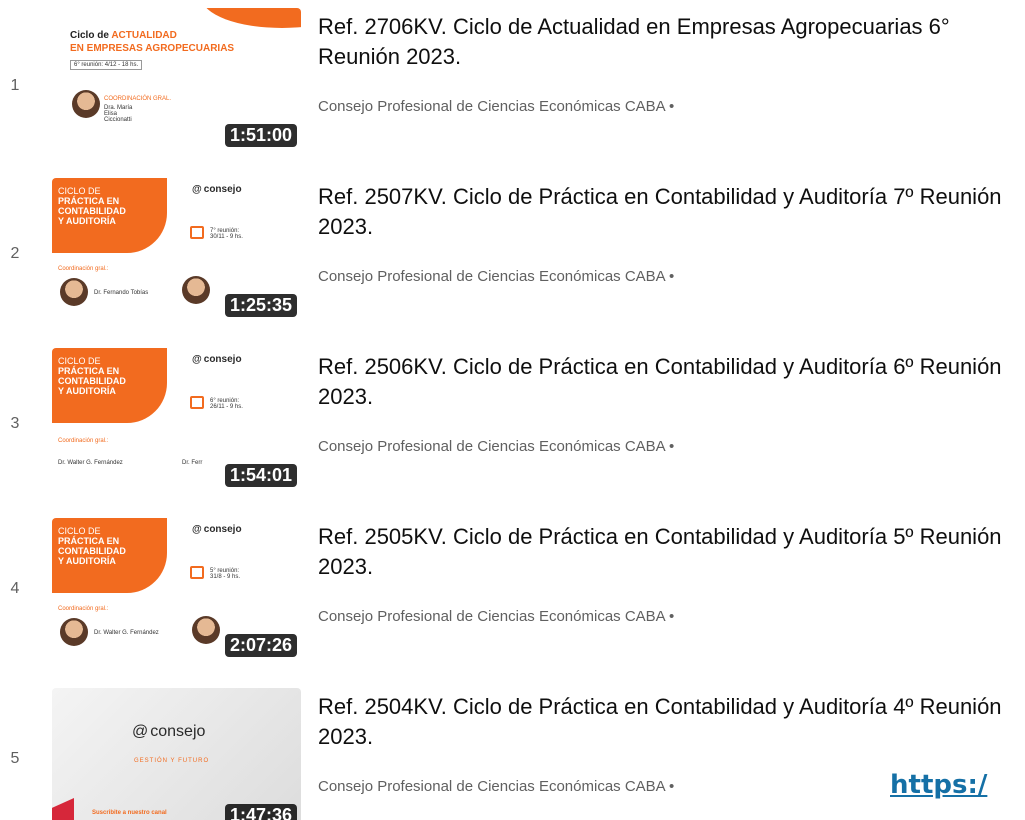 The width and height of the screenshot is (1025, 820). I want to click on thumbnail-subscribe: Suscribite a nuestro canal, so click(129, 813).